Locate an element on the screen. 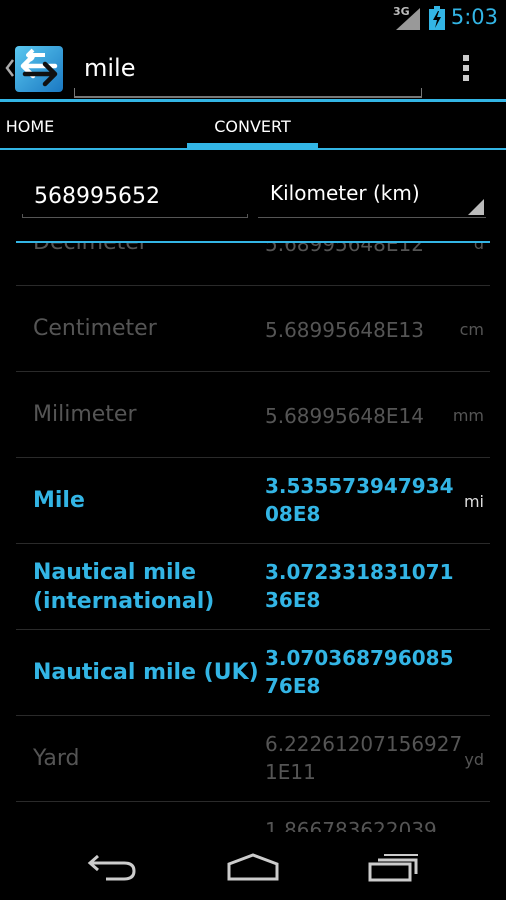  unit-name: Nautical mile (international) is located at coordinates (124, 587).